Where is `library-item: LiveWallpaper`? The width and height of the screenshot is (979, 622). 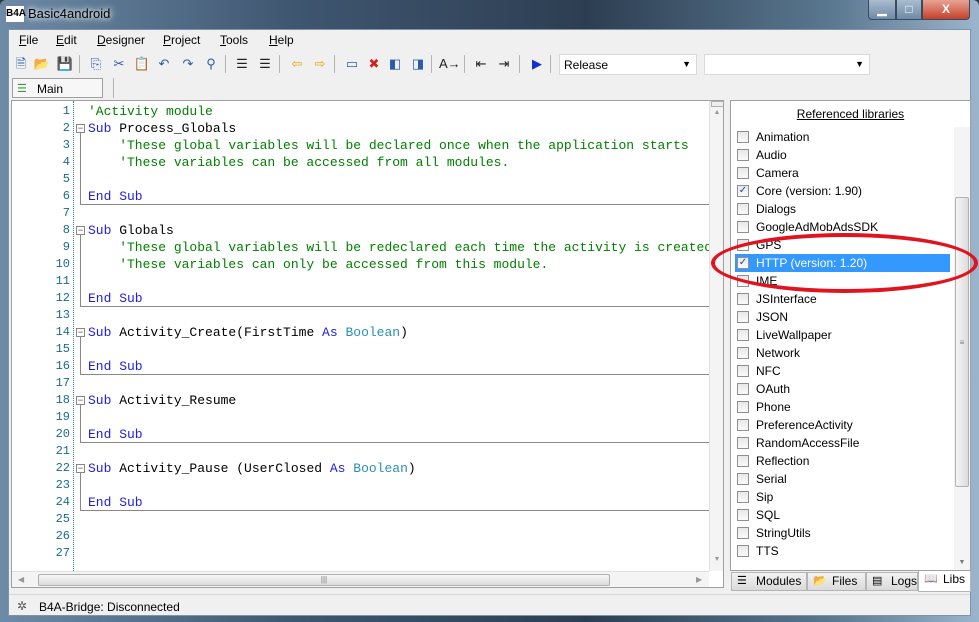 library-item: LiveWallpaper is located at coordinates (842, 335).